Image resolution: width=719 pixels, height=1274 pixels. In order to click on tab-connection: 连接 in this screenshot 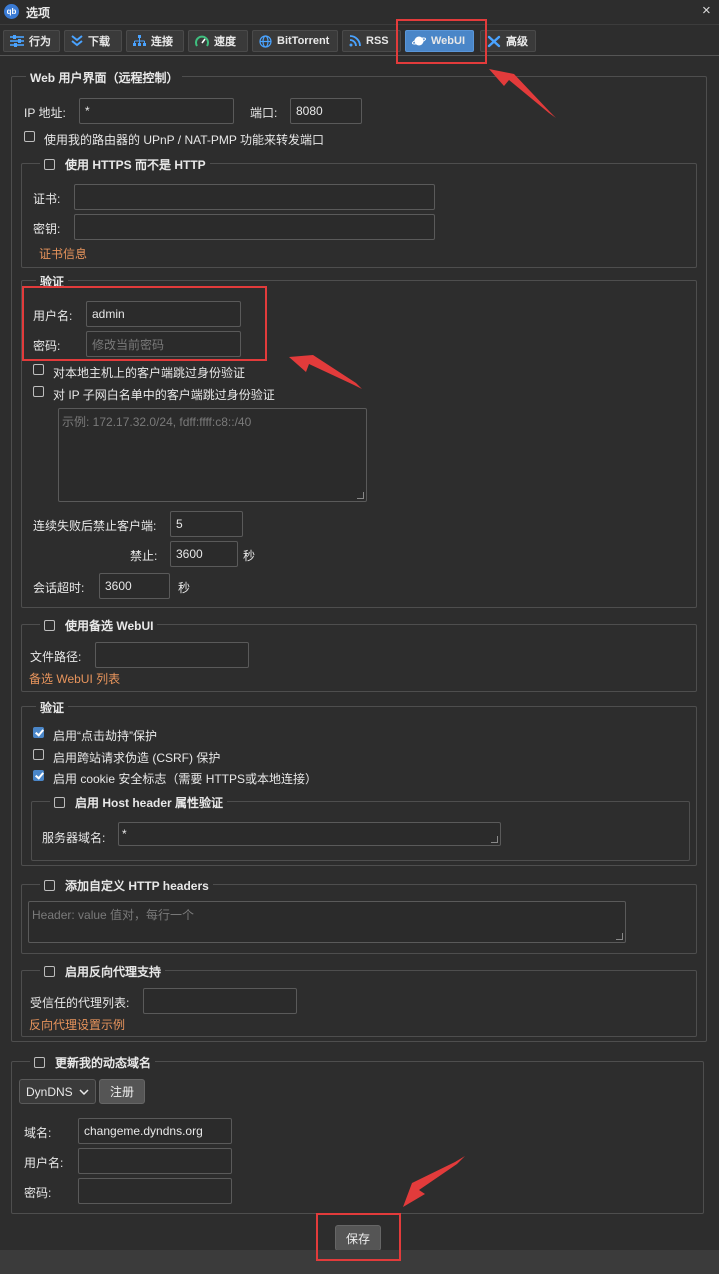, I will do `click(155, 41)`.